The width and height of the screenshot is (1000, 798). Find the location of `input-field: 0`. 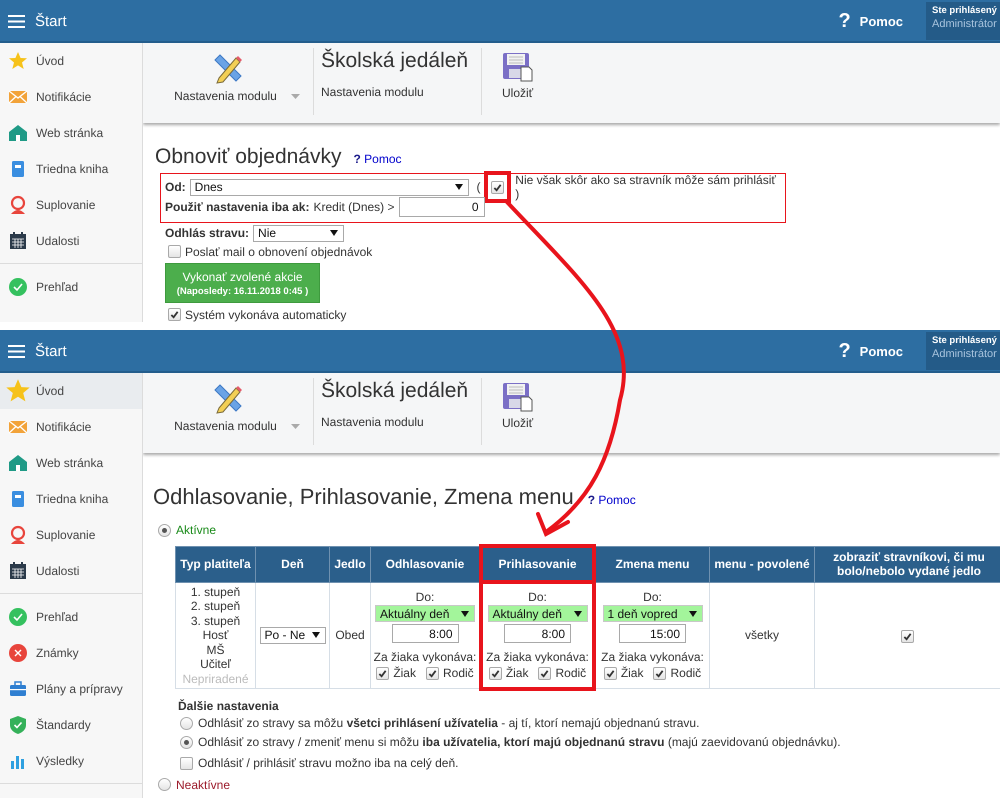

input-field: 0 is located at coordinates (441, 207).